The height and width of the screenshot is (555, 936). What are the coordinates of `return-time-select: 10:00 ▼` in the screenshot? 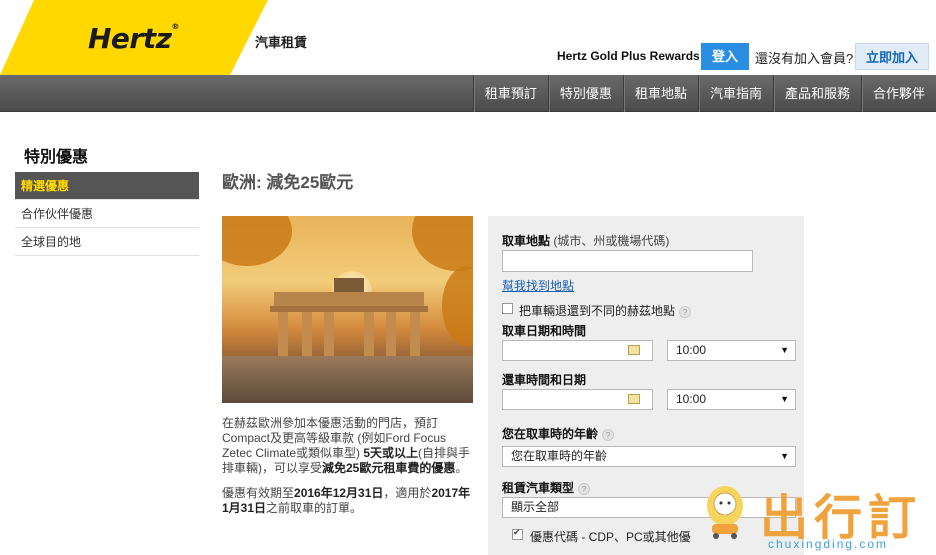 It's located at (731, 399).